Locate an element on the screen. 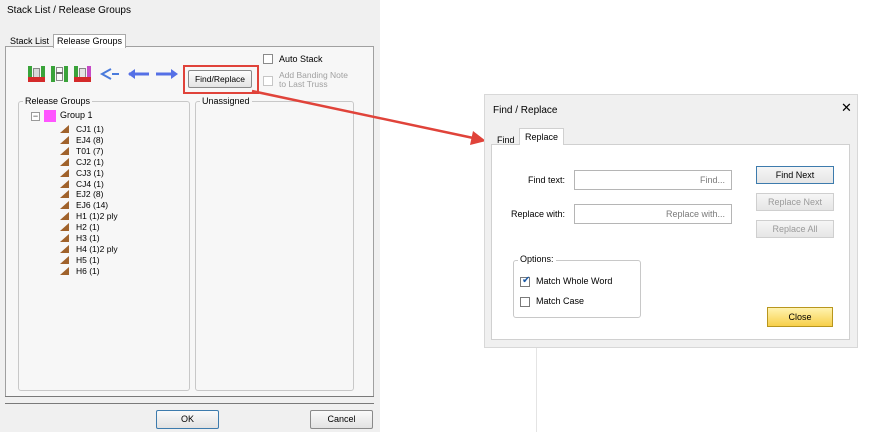 Image resolution: width=870 pixels, height=432 pixels. arrow-right-icon is located at coordinates (167, 74).